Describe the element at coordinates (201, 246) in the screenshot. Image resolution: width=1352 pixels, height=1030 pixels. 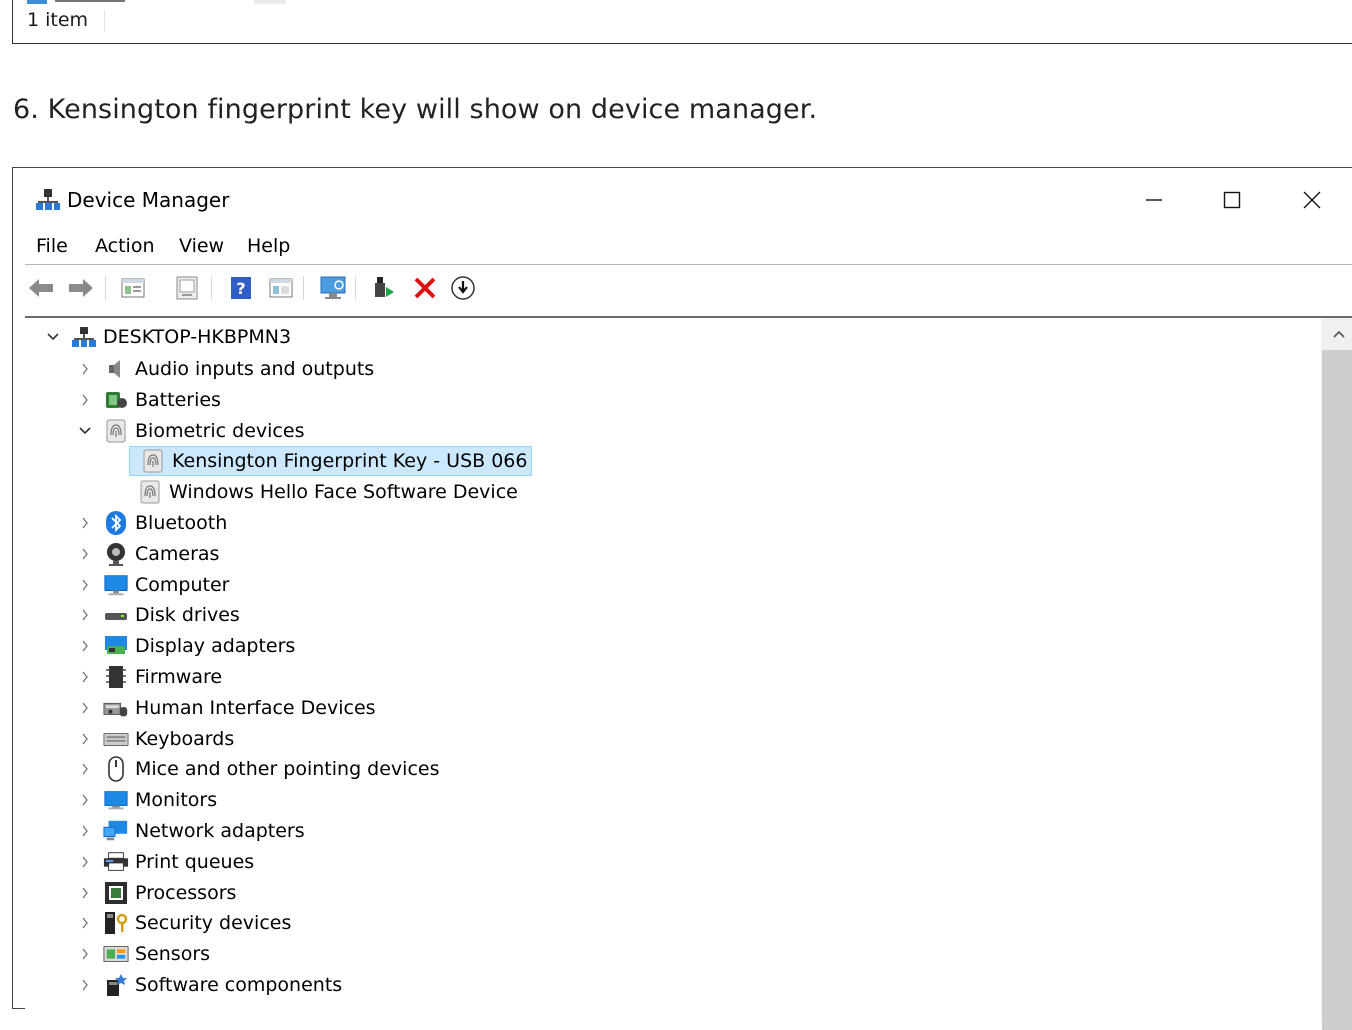
I see `menu-view: View` at that location.